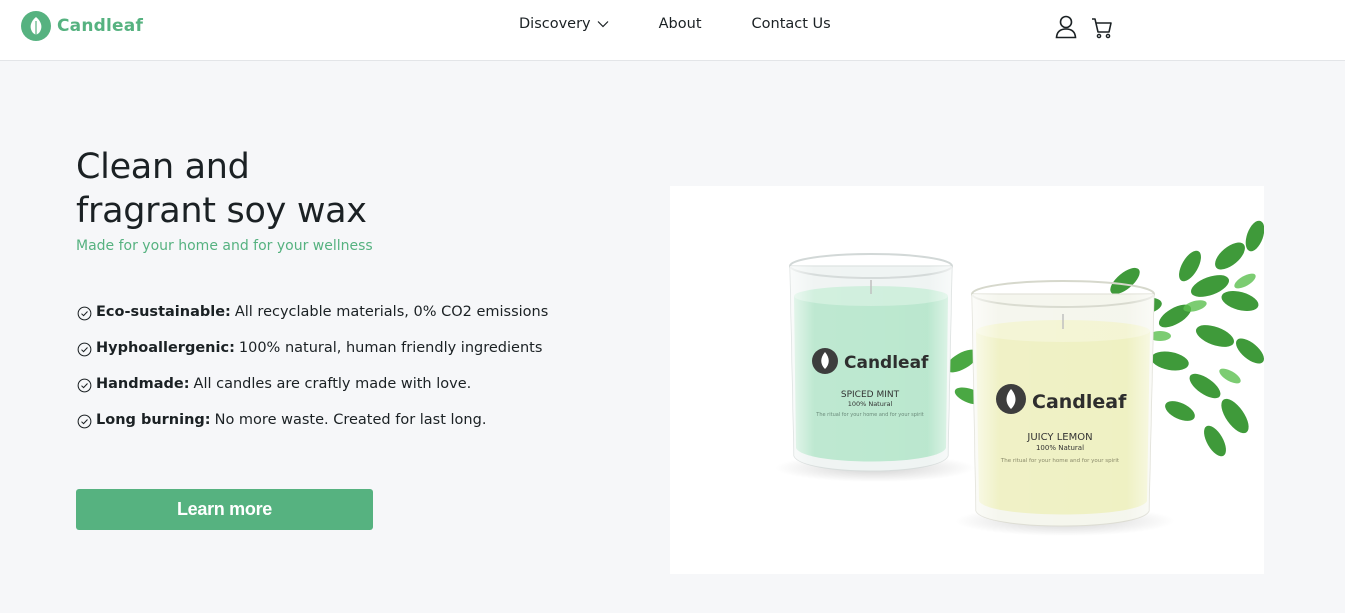 This screenshot has width=1345, height=613. Describe the element at coordinates (221, 211) in the screenshot. I see `hero-title-line2: fragrant soy wax` at that location.